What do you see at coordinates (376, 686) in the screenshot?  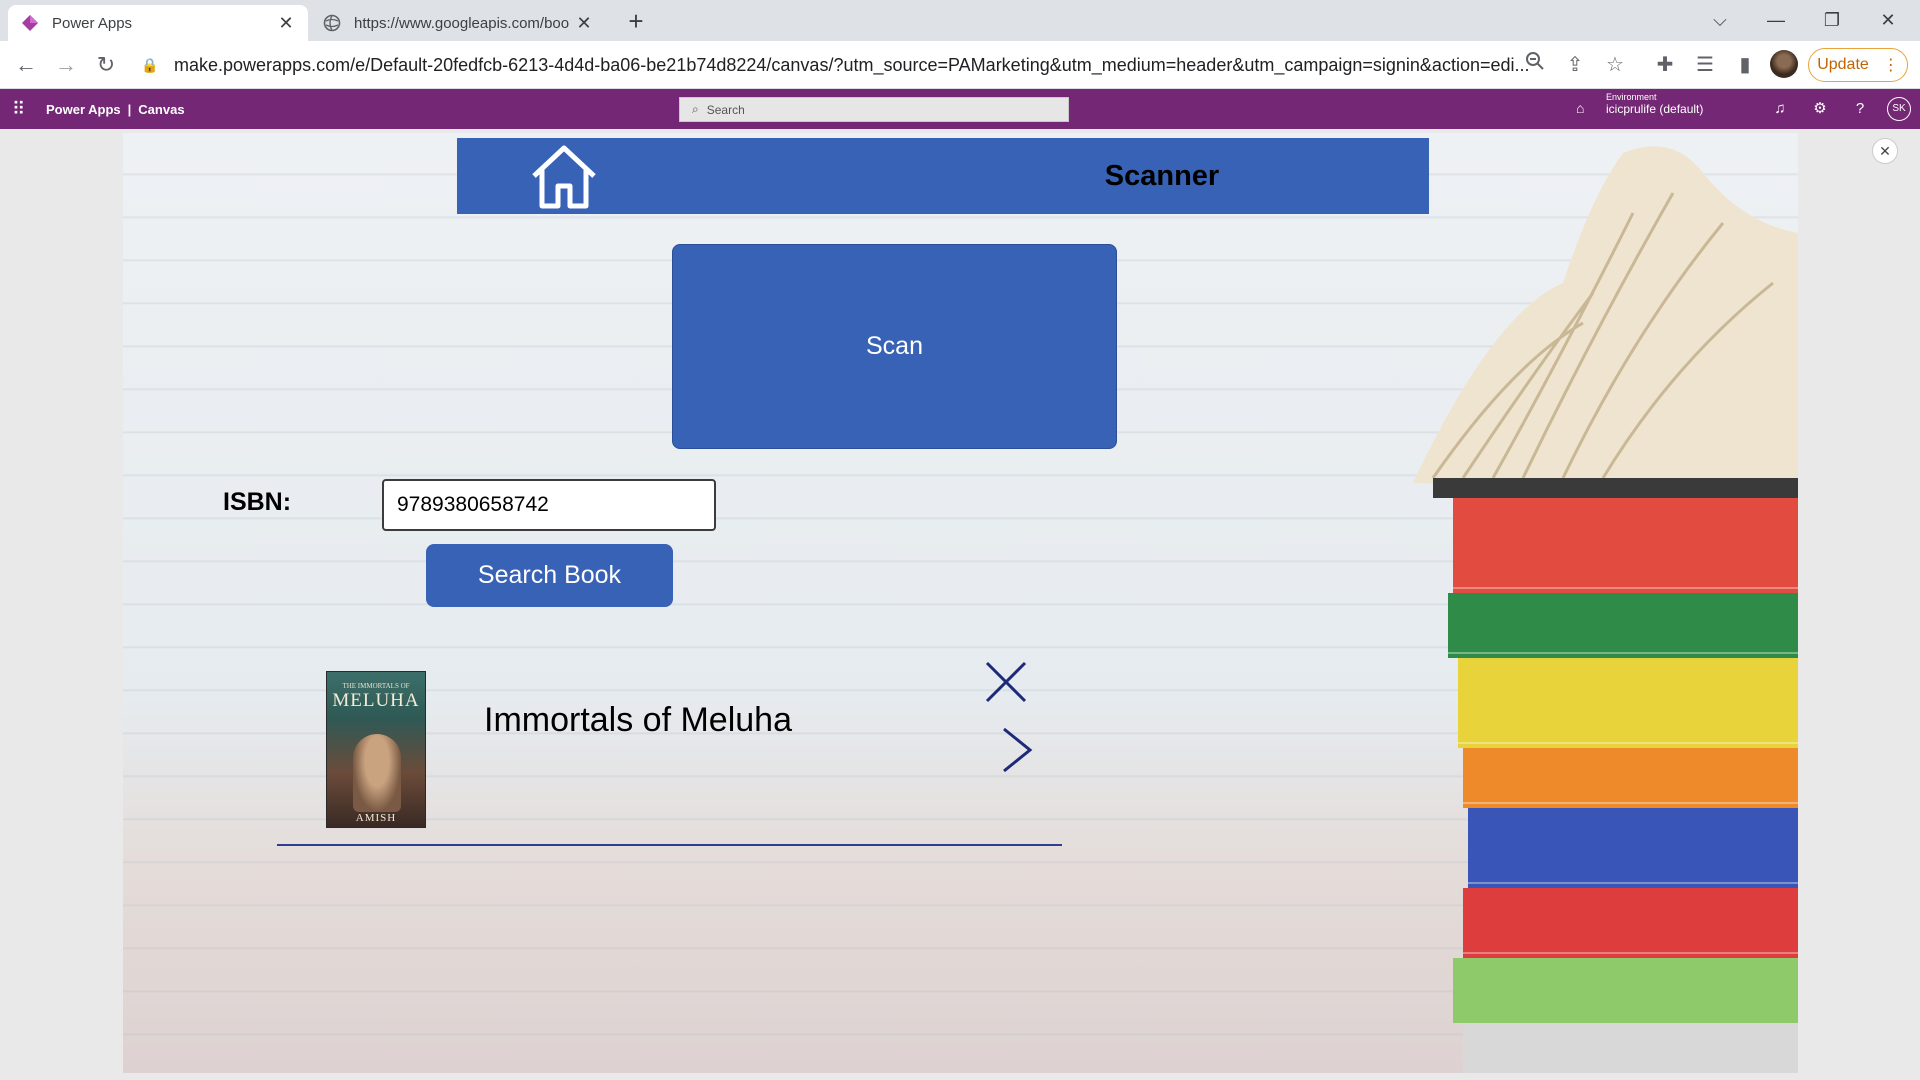 I see `cover-top-text: THE IMMORTALS OF` at bounding box center [376, 686].